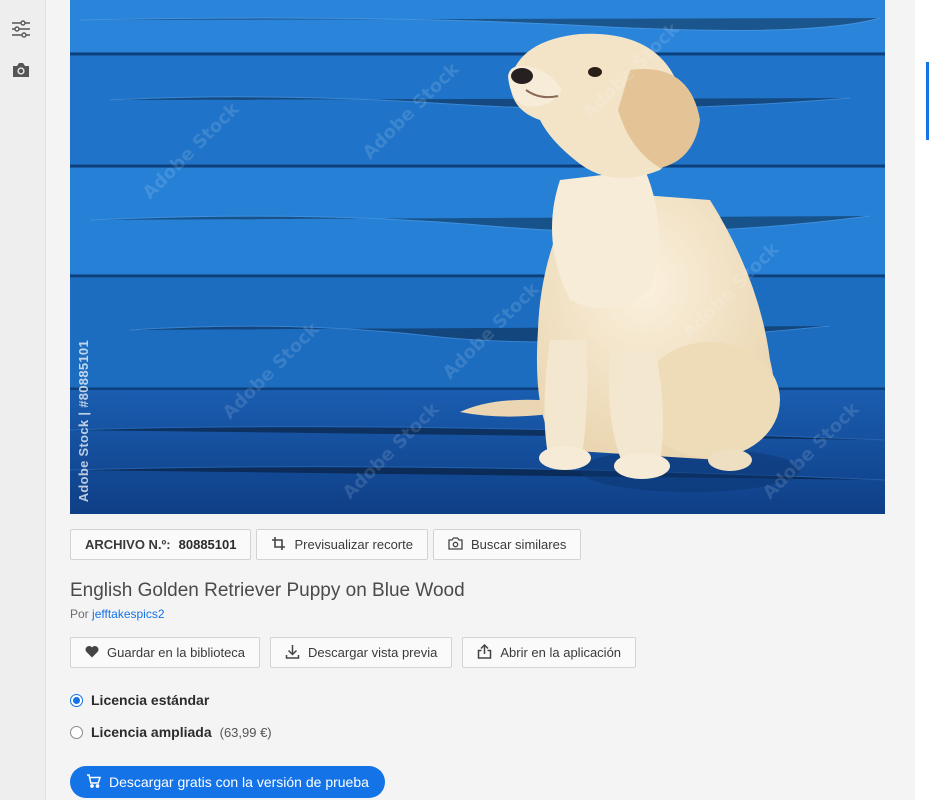 This screenshot has width=929, height=800. Describe the element at coordinates (518, 544) in the screenshot. I see `find-similar-label: Buscar similares` at that location.